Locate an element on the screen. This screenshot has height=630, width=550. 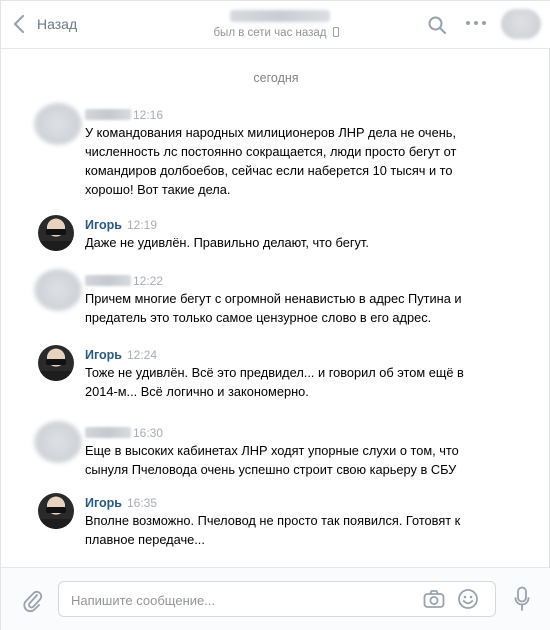
peer-status: был в сети час назад is located at coordinates (275, 33).